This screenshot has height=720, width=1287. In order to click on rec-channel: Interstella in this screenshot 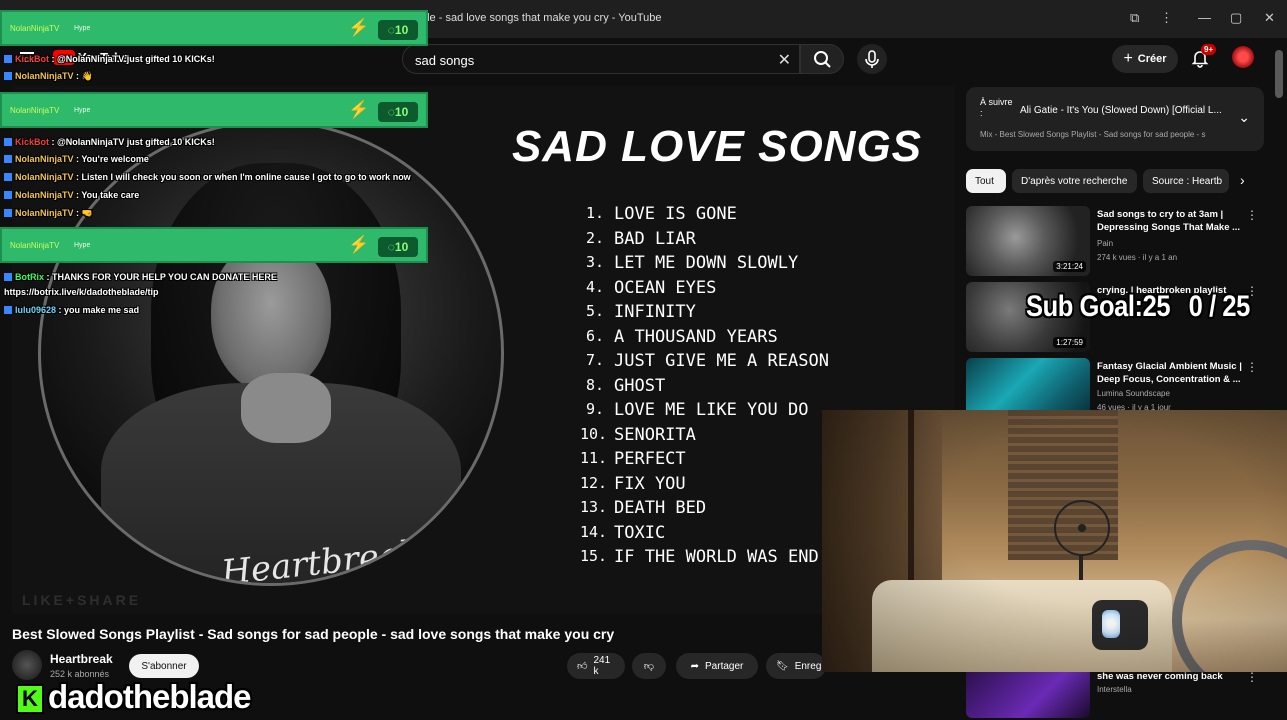, I will do `click(1114, 689)`.